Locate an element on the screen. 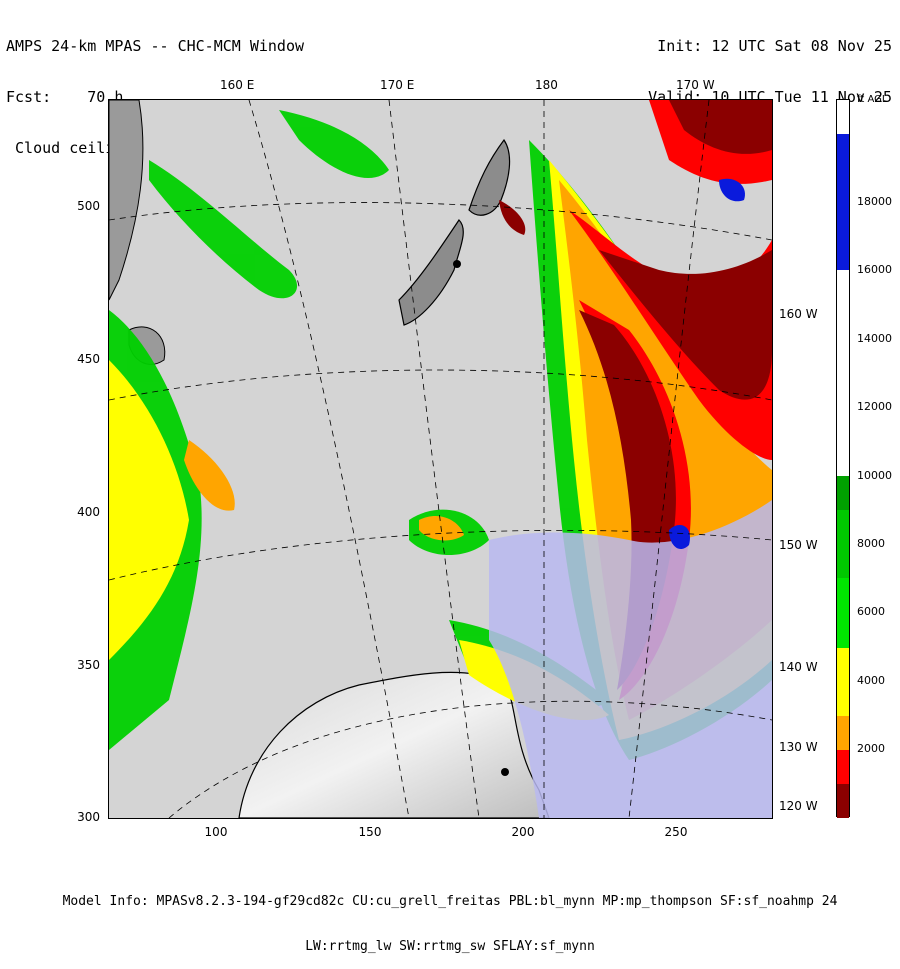  lon-label-top: 180 is located at coordinates (546, 85).